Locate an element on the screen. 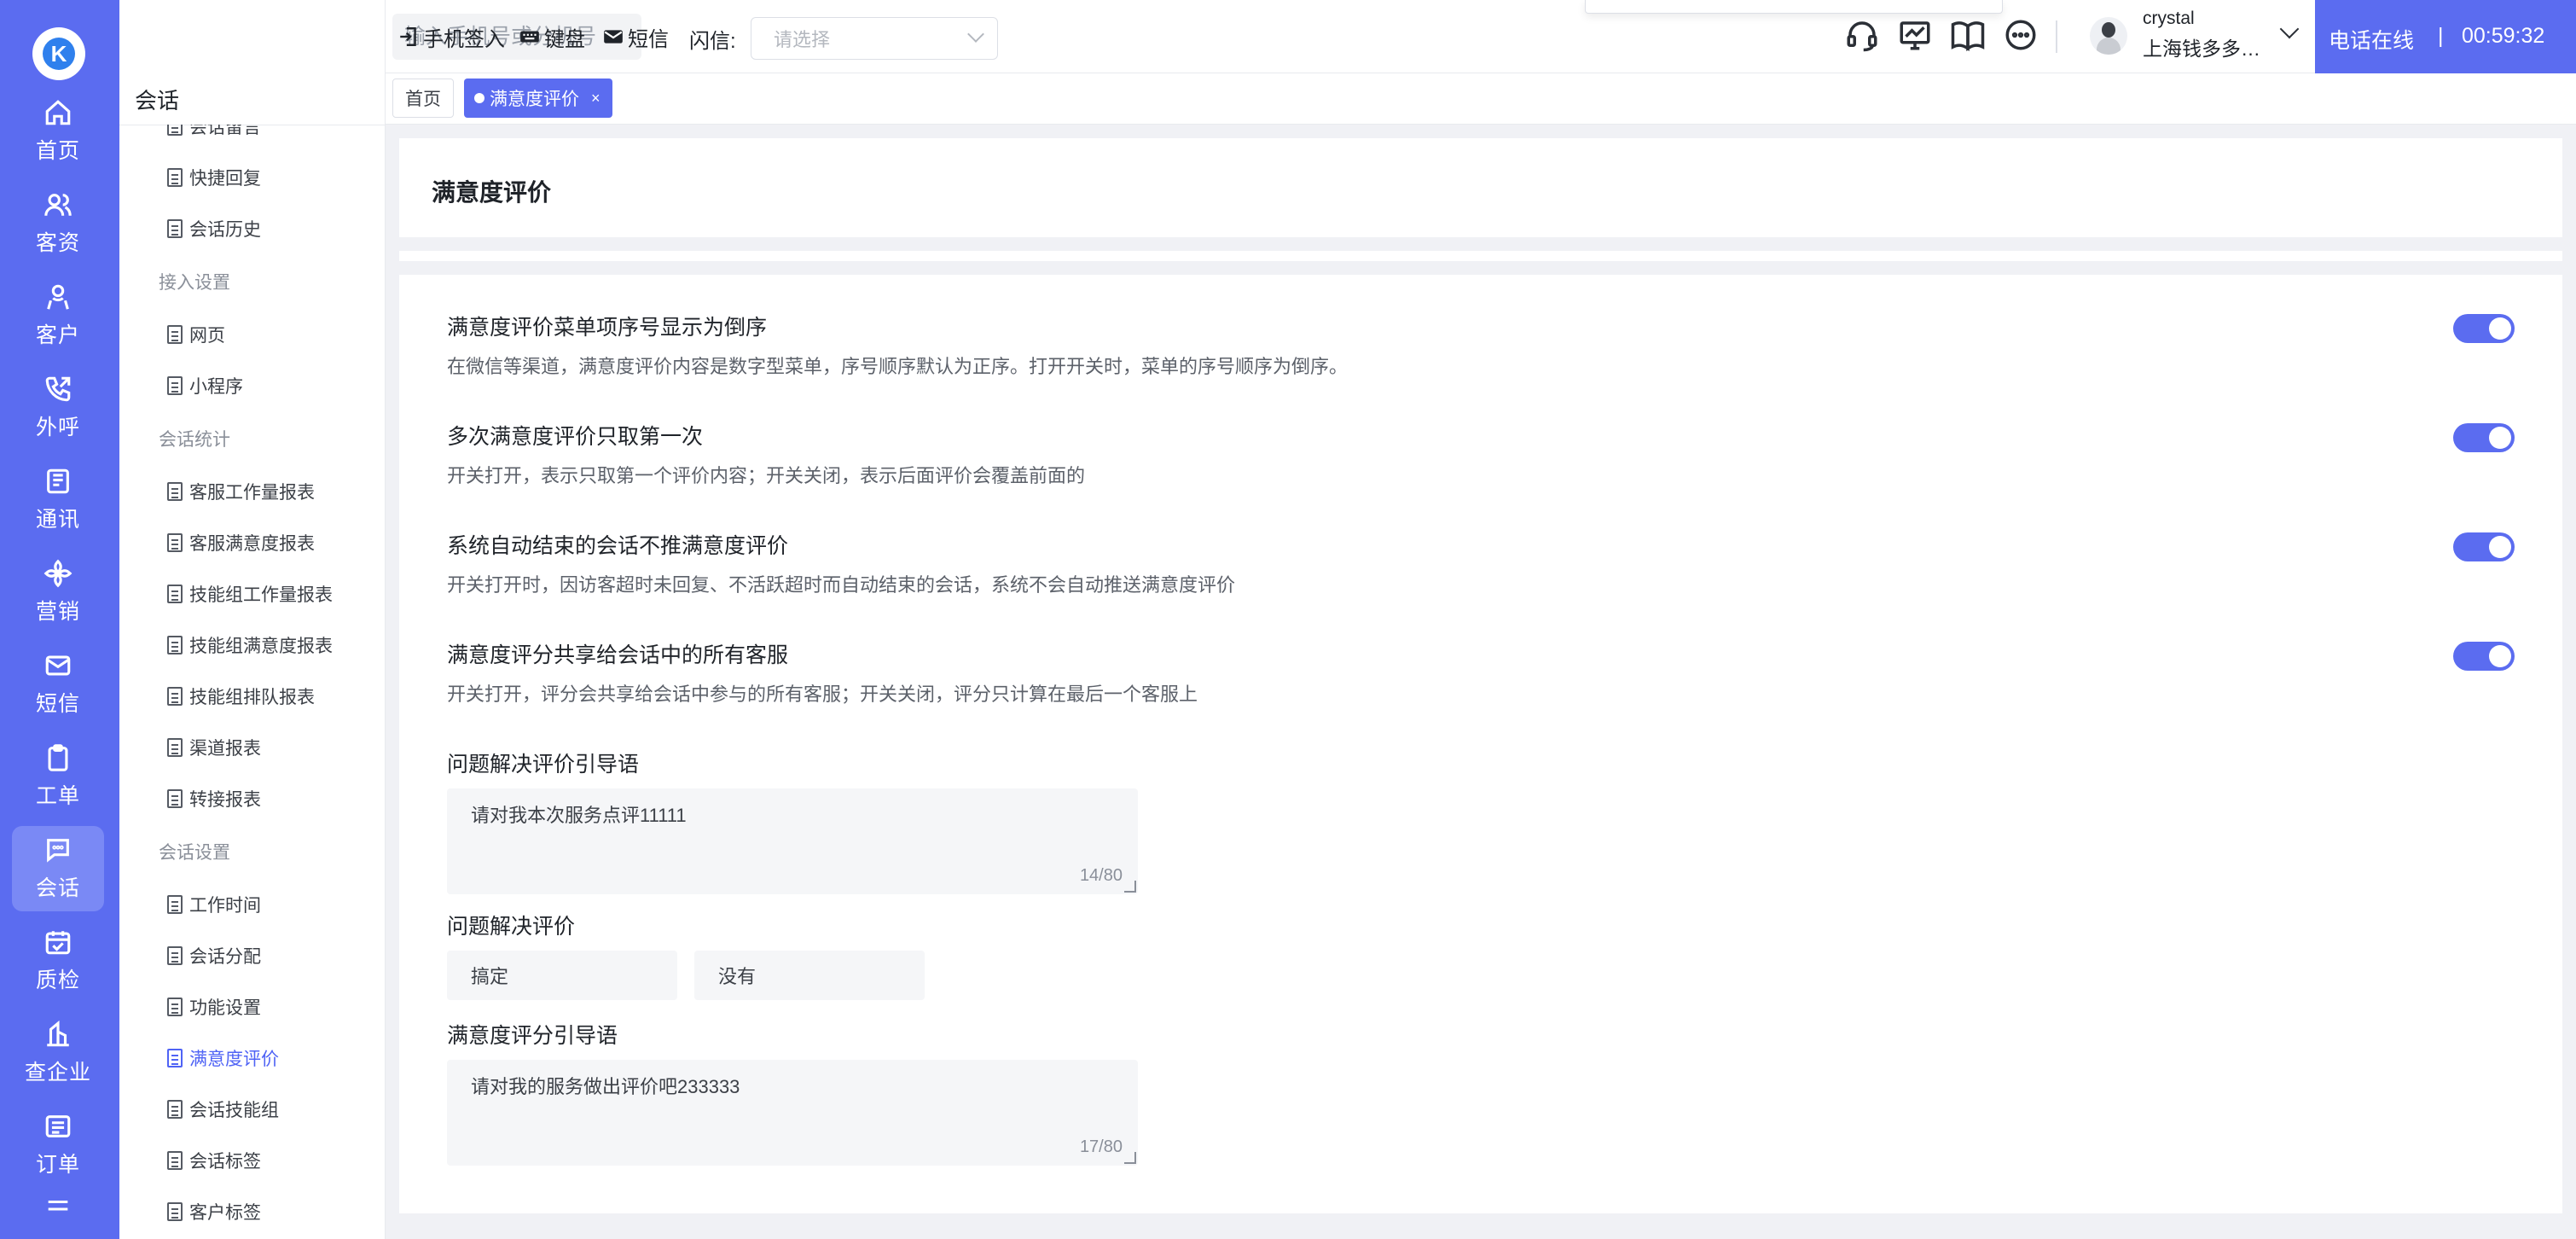 Image resolution: width=2576 pixels, height=1239 pixels. more-icon is located at coordinates (58, 1205).